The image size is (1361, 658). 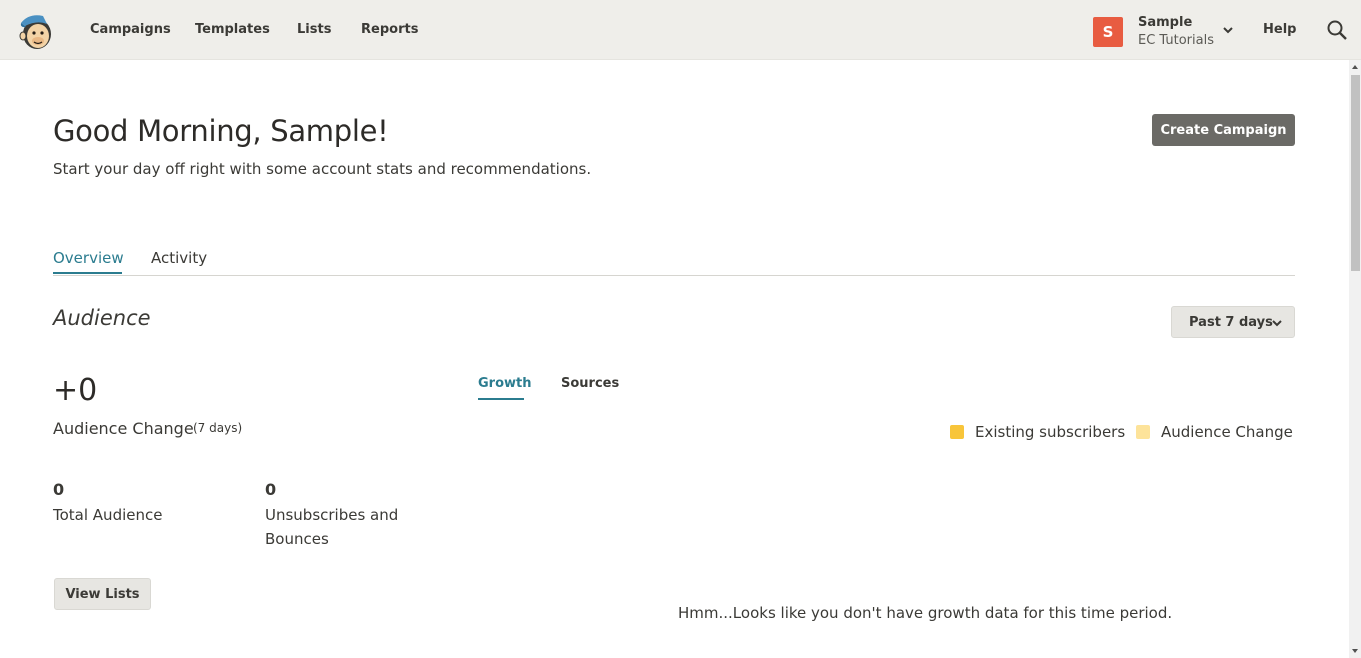 What do you see at coordinates (505, 383) in the screenshot?
I see `tab-growth: Growth` at bounding box center [505, 383].